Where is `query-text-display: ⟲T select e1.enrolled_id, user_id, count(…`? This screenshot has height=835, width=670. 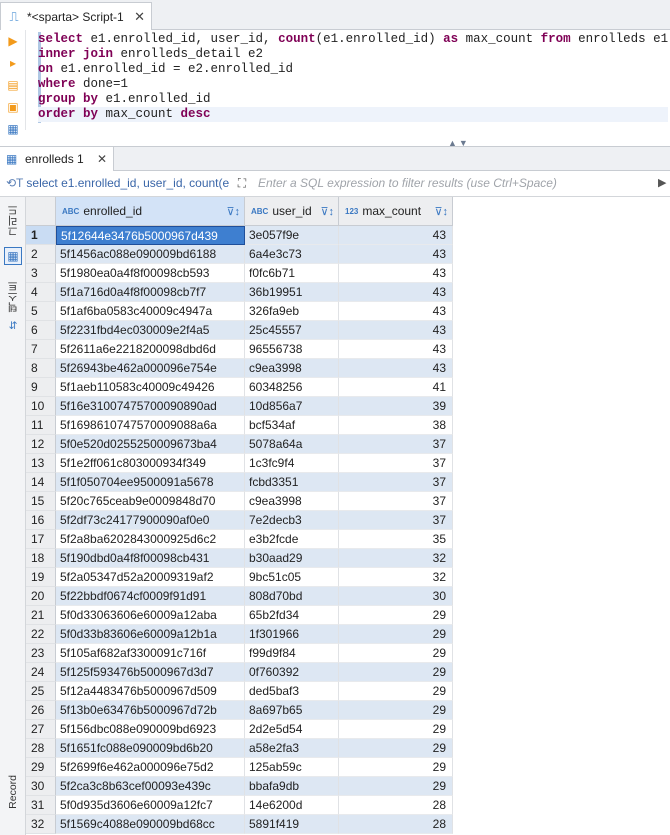 query-text-display: ⟲T select e1.enrolled_id, user_id, count(… is located at coordinates (118, 183).